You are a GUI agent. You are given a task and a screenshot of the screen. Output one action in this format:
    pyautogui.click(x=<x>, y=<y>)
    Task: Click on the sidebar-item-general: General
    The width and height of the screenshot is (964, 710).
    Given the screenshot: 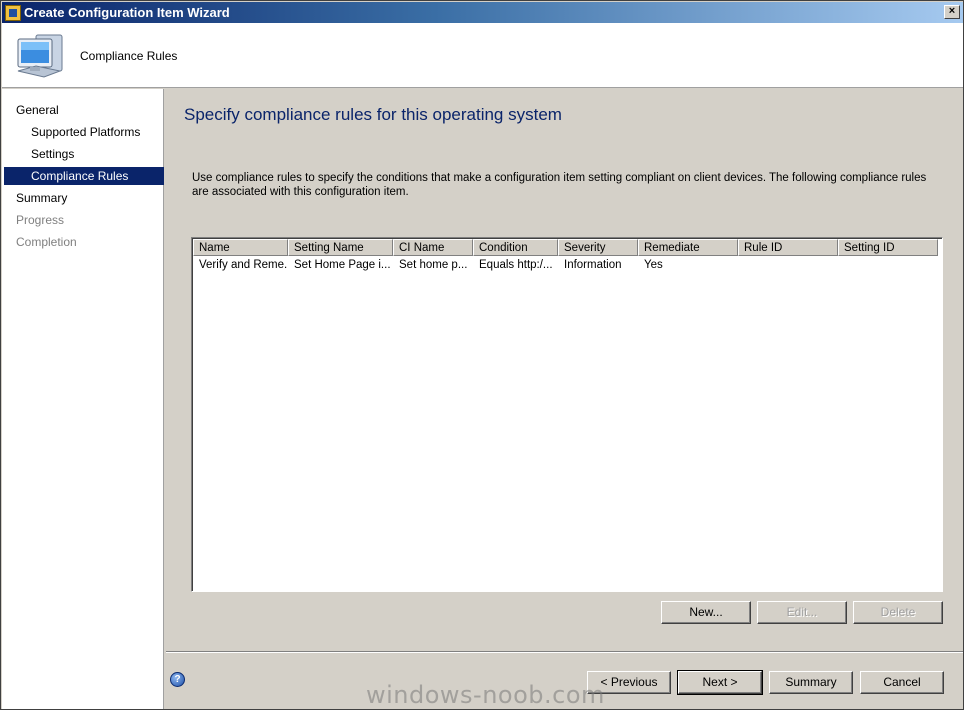 What is the action you would take?
    pyautogui.click(x=84, y=110)
    